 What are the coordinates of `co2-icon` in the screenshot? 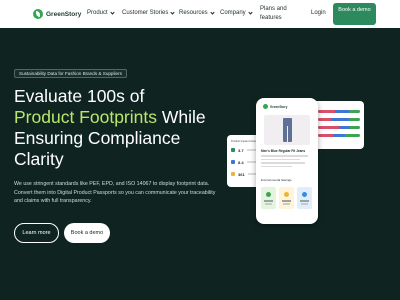 It's located at (268, 194).